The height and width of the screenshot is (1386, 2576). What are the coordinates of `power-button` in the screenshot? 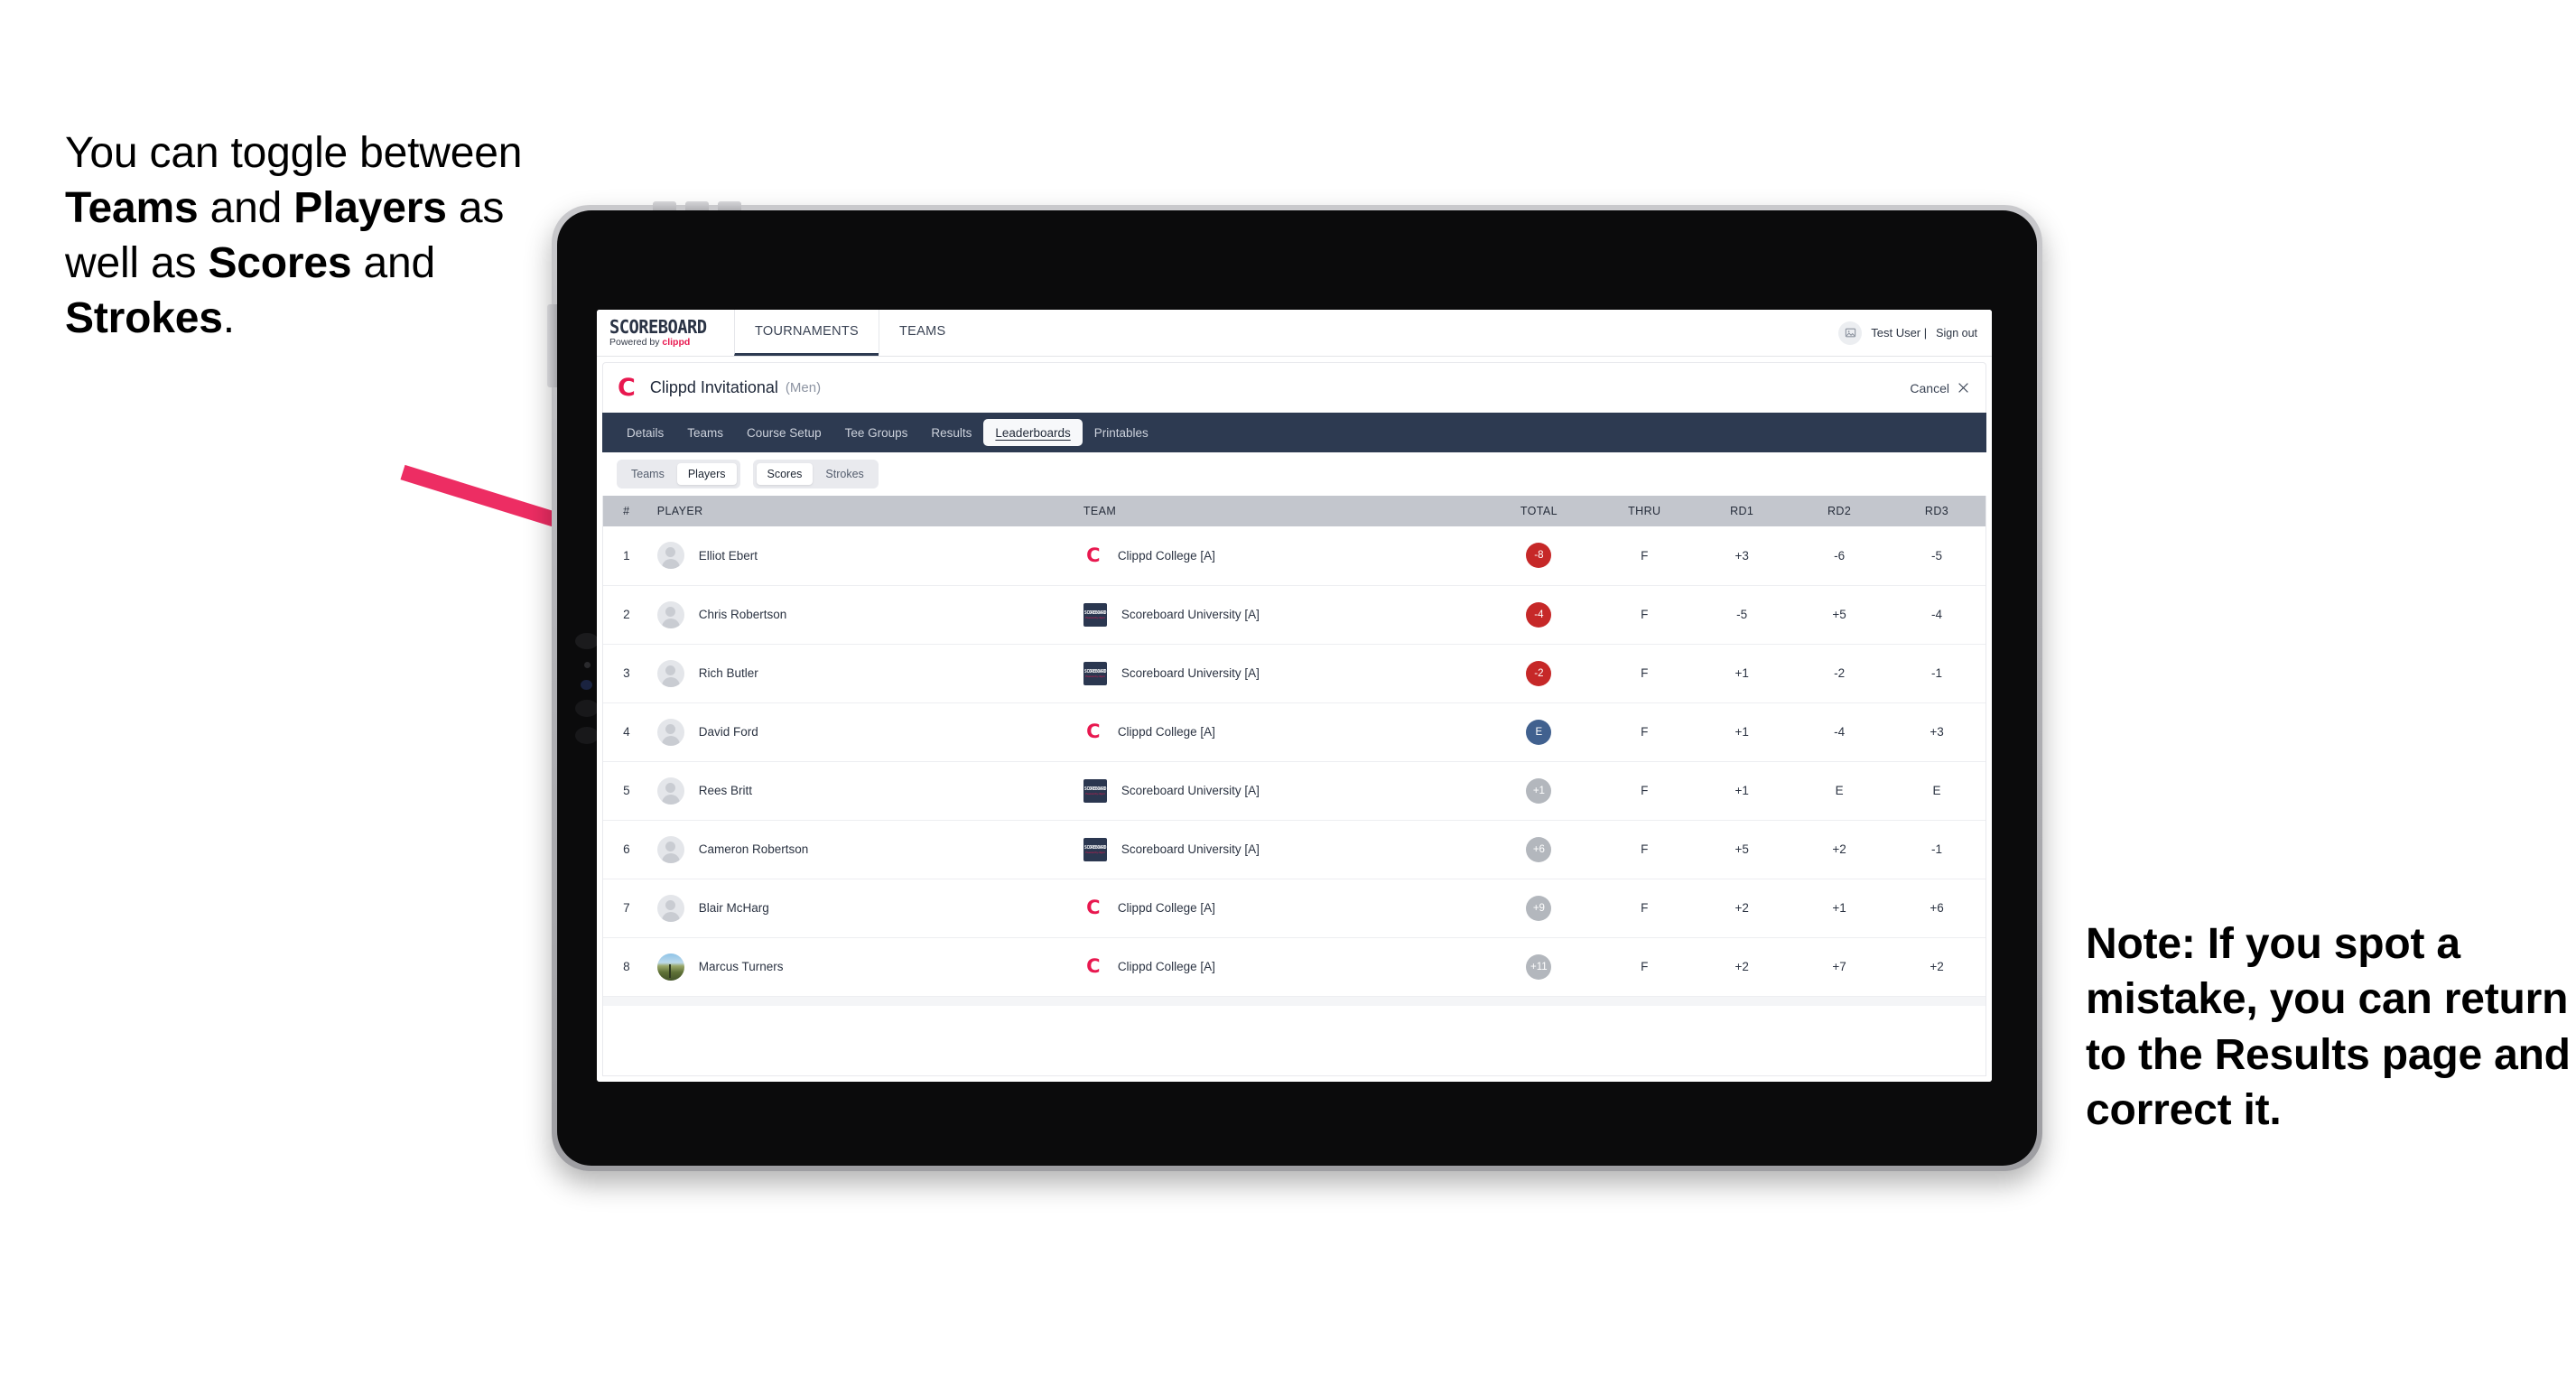 It's located at (552, 345).